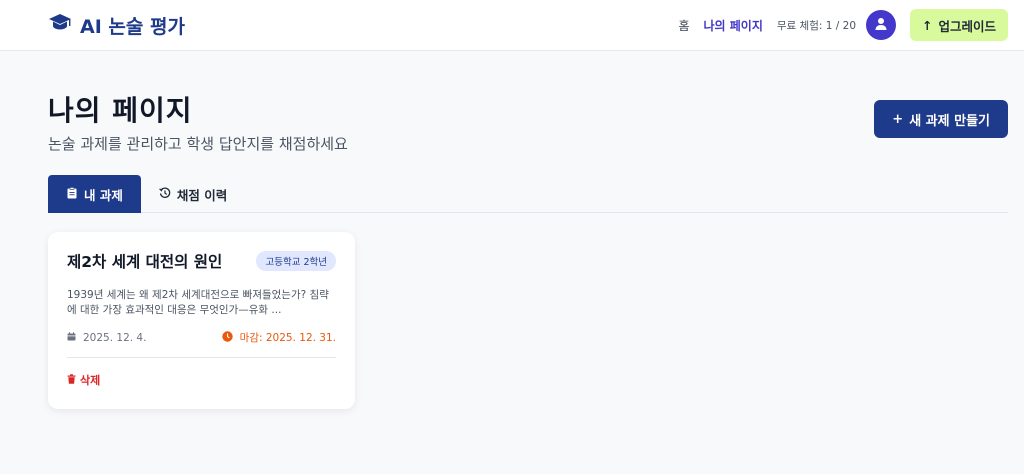 This screenshot has height=474, width=1024. What do you see at coordinates (512, 25) in the screenshot?
I see `top-navbar: AI 논술 평가 홈 나의 페이지 무료 체험: 1 / 20 ↑ 업그레이드` at bounding box center [512, 25].